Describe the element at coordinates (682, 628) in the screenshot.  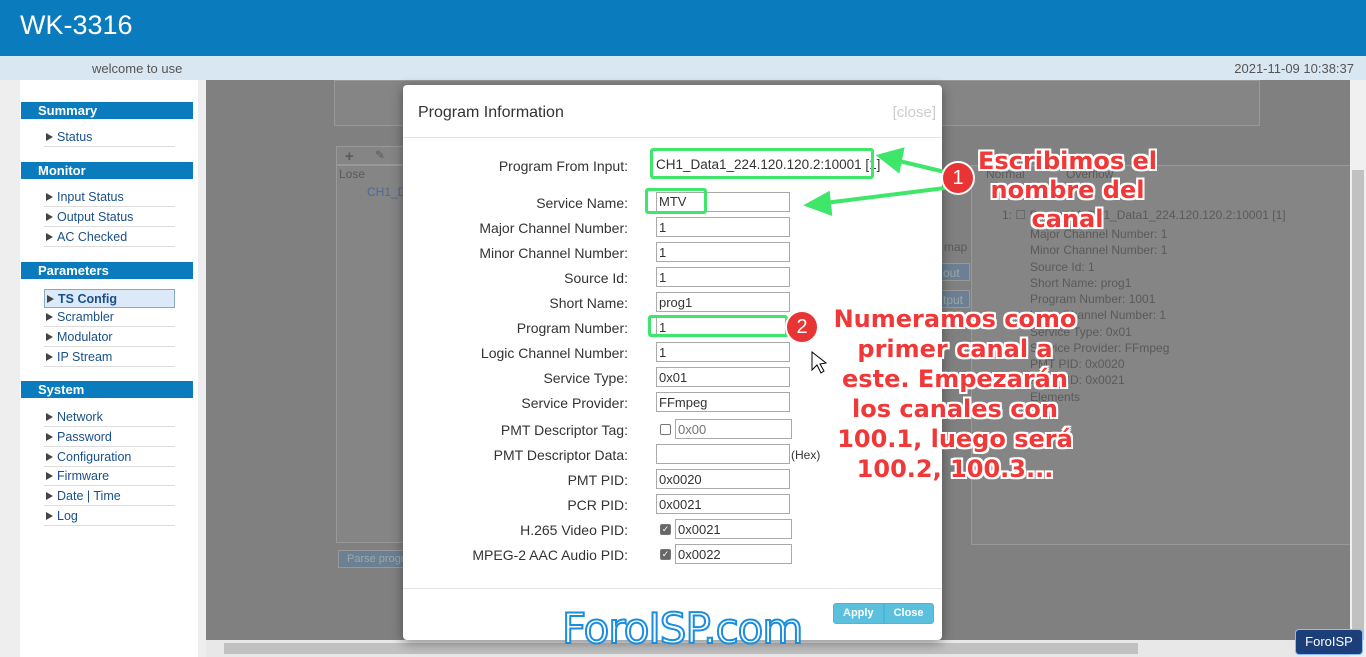
I see `watermark-logo: ForoISP.com` at that location.